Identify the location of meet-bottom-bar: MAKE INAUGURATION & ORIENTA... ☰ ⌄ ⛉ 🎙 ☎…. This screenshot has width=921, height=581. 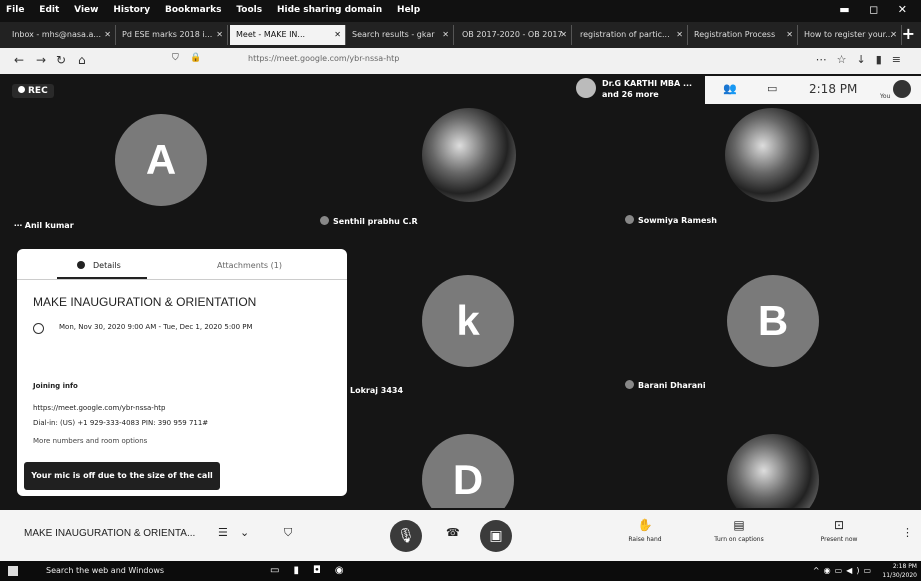
(460, 535).